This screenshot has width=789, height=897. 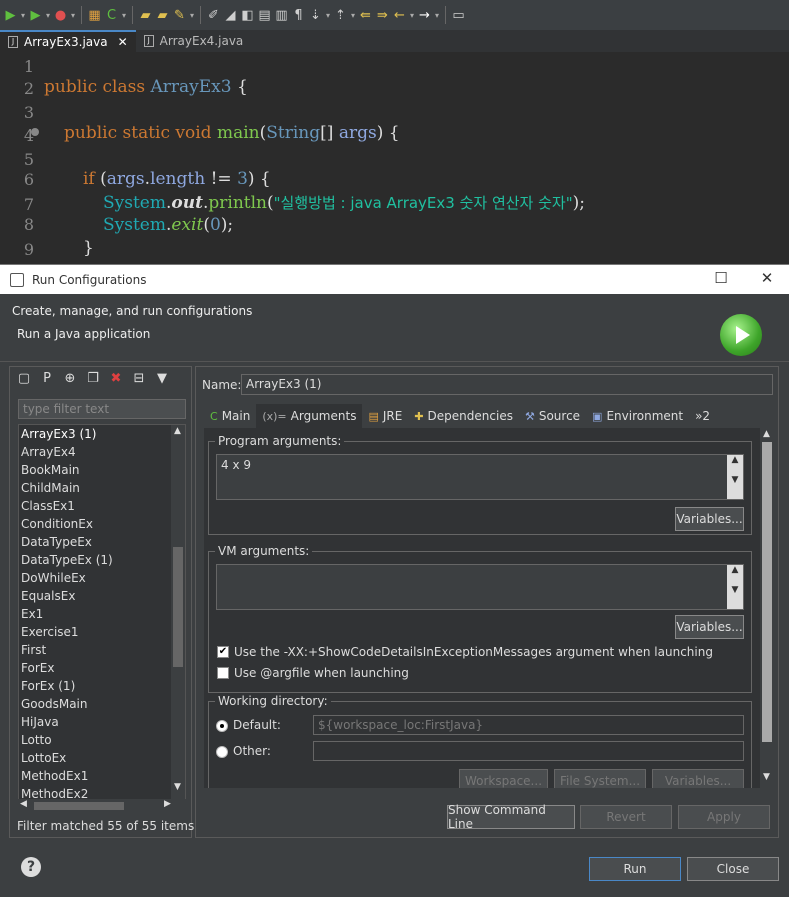 What do you see at coordinates (102, 776) in the screenshot?
I see `list-item: MethodEx1` at bounding box center [102, 776].